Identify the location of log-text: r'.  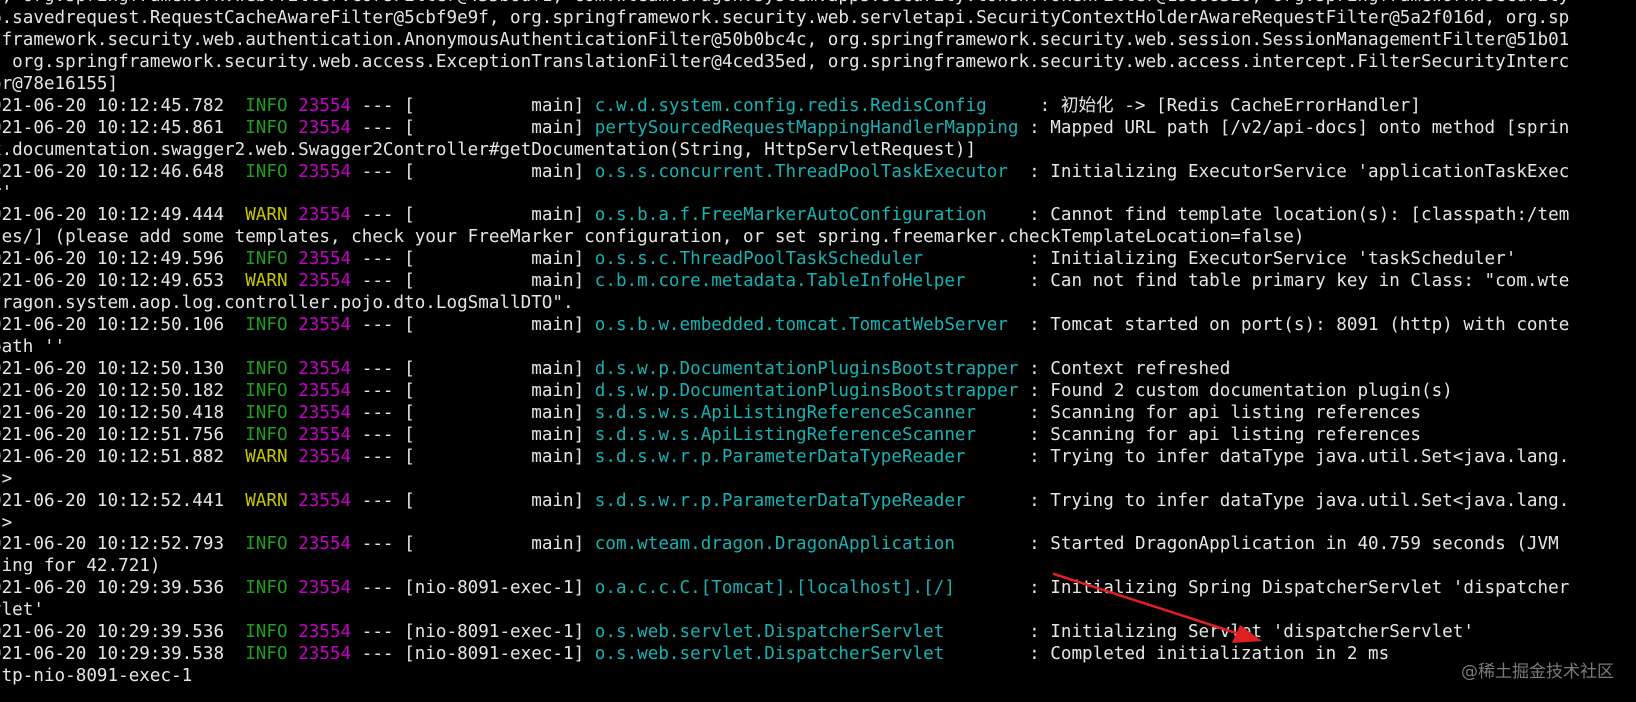
(6, 193).